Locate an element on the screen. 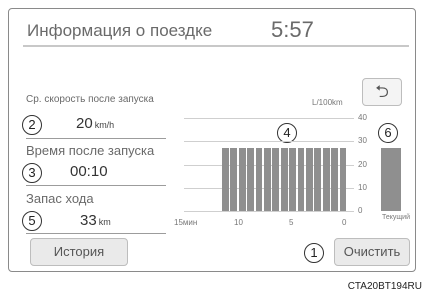 This screenshot has width=424, height=294. callout-2: 2 is located at coordinates (32, 125).